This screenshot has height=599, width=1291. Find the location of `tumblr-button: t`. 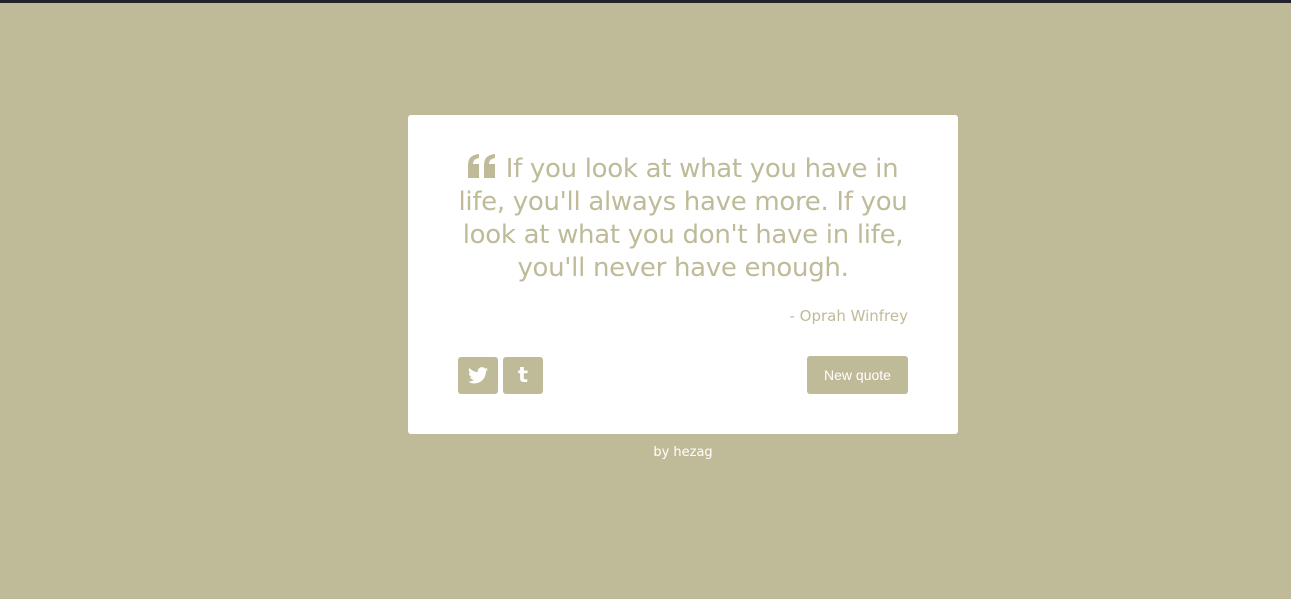

tumblr-button: t is located at coordinates (523, 375).